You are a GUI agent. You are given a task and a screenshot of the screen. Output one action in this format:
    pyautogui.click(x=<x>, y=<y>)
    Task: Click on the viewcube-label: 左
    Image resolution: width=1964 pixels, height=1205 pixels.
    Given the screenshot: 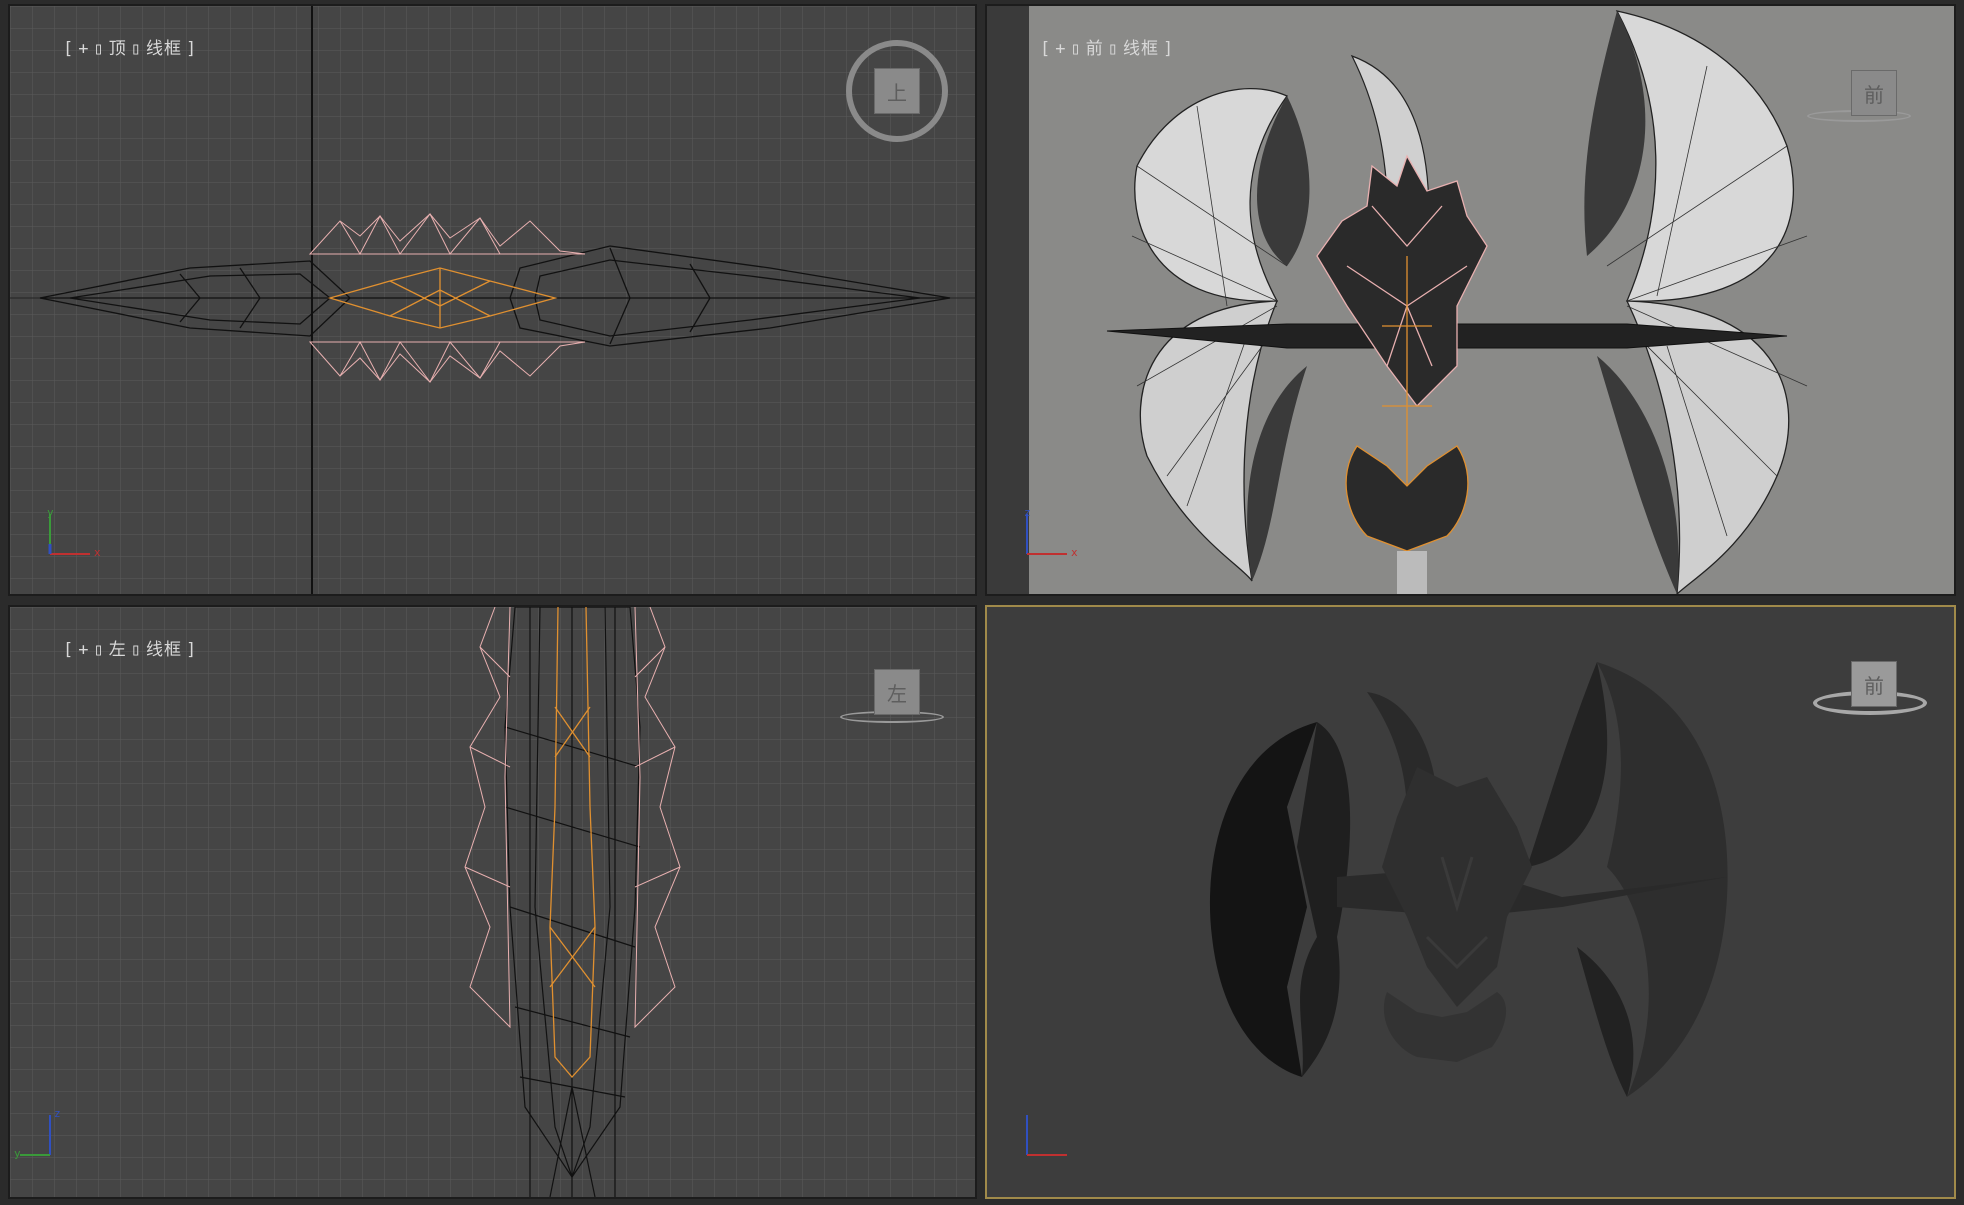 What is the action you would take?
    pyautogui.click(x=897, y=693)
    